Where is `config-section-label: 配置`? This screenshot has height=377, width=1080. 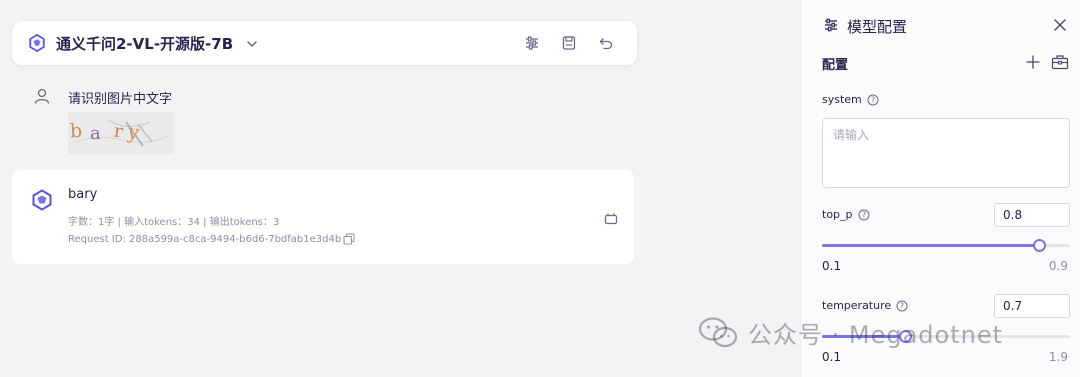
config-section-label: 配置 is located at coordinates (835, 65).